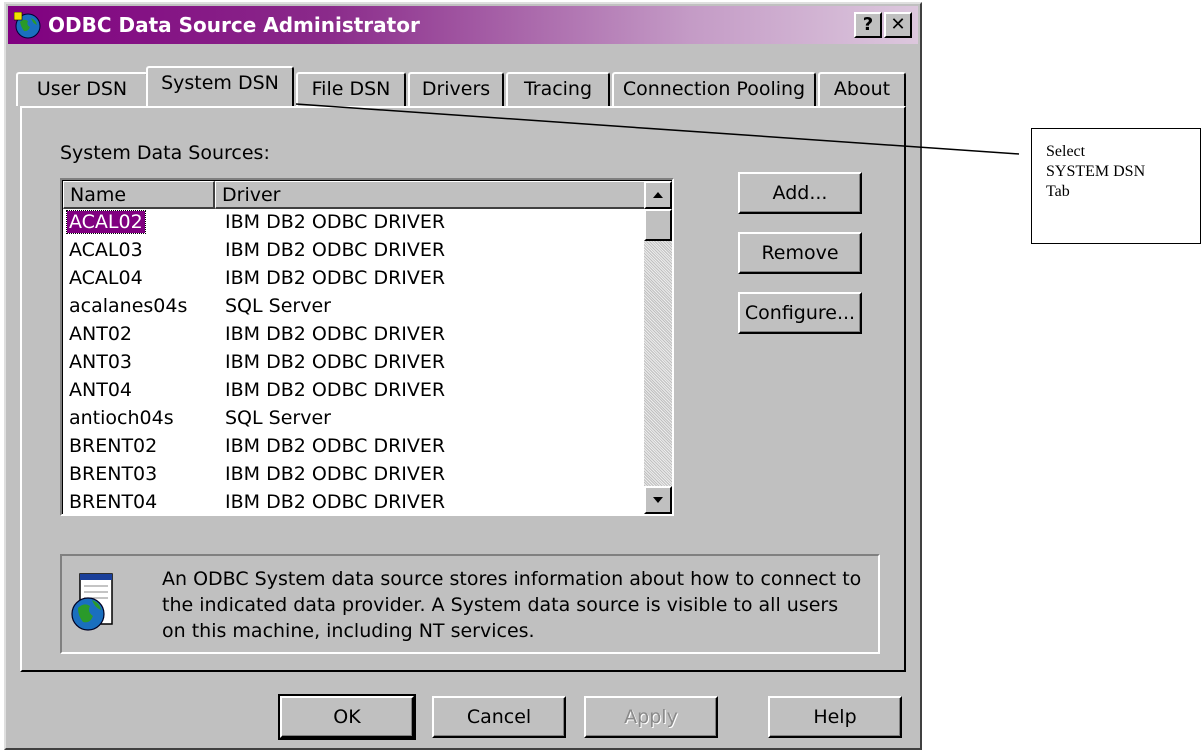  What do you see at coordinates (800, 253) in the screenshot?
I see `remove-button: Remove` at bounding box center [800, 253].